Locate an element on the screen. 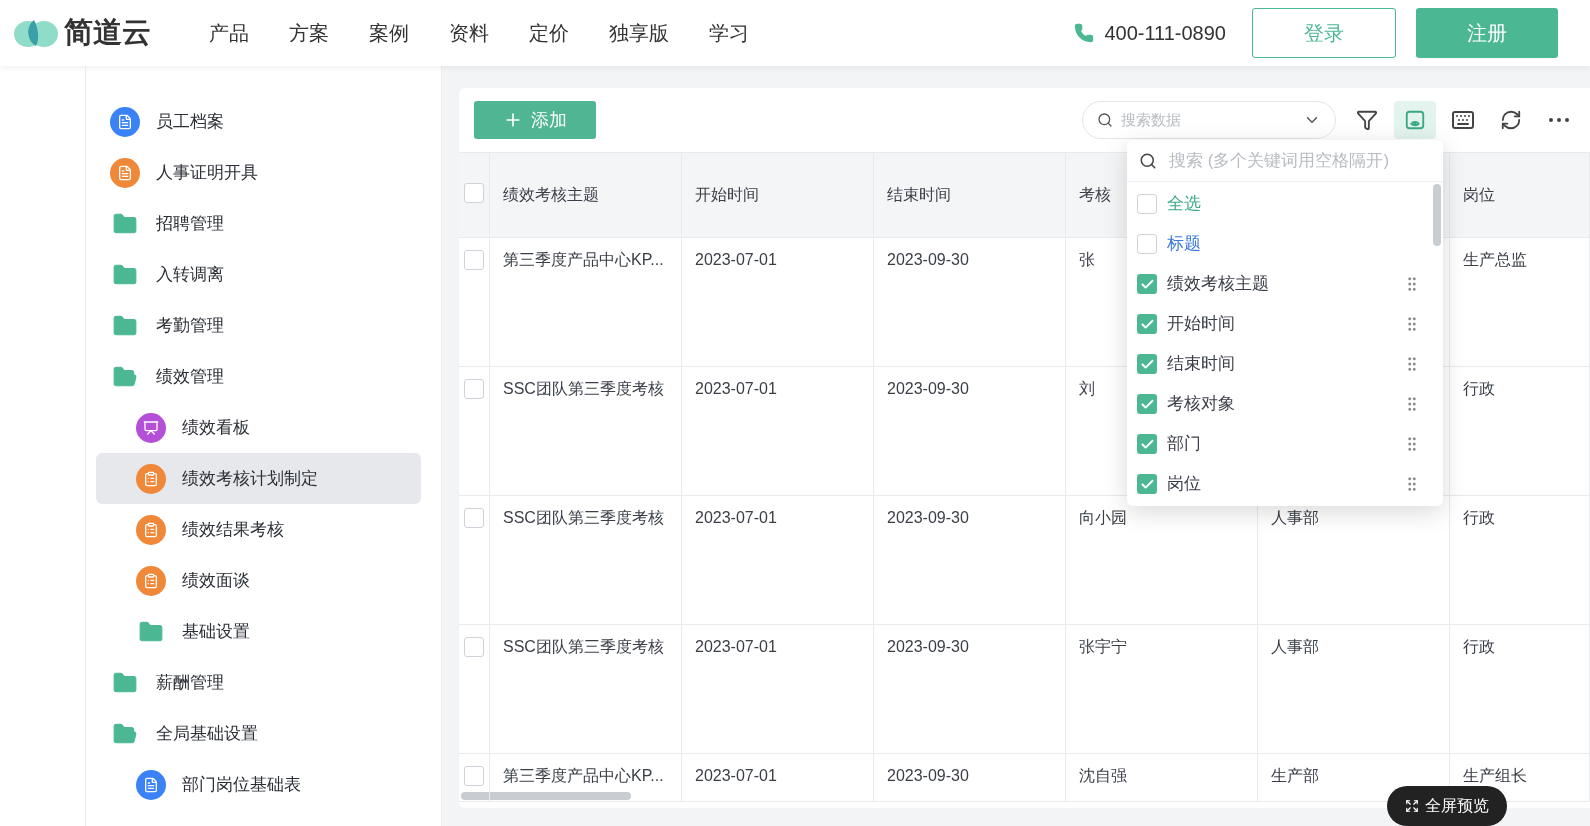 The height and width of the screenshot is (826, 1590). table-cell: 张 is located at coordinates (1087, 259).